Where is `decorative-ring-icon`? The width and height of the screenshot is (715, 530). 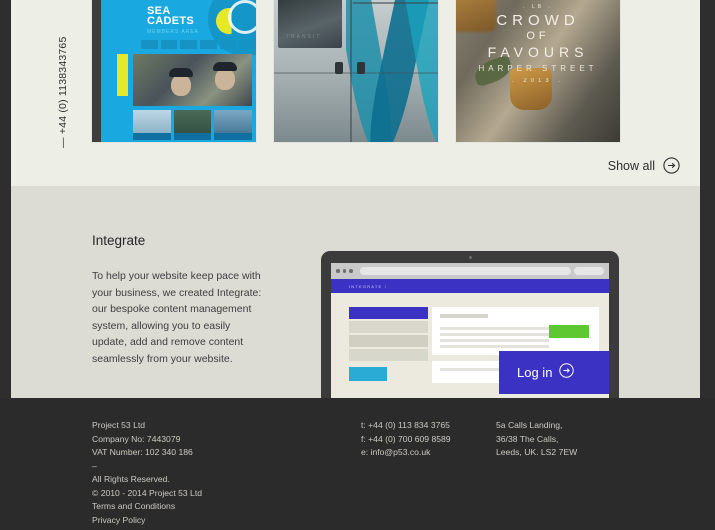 decorative-ring-icon is located at coordinates (242, 17).